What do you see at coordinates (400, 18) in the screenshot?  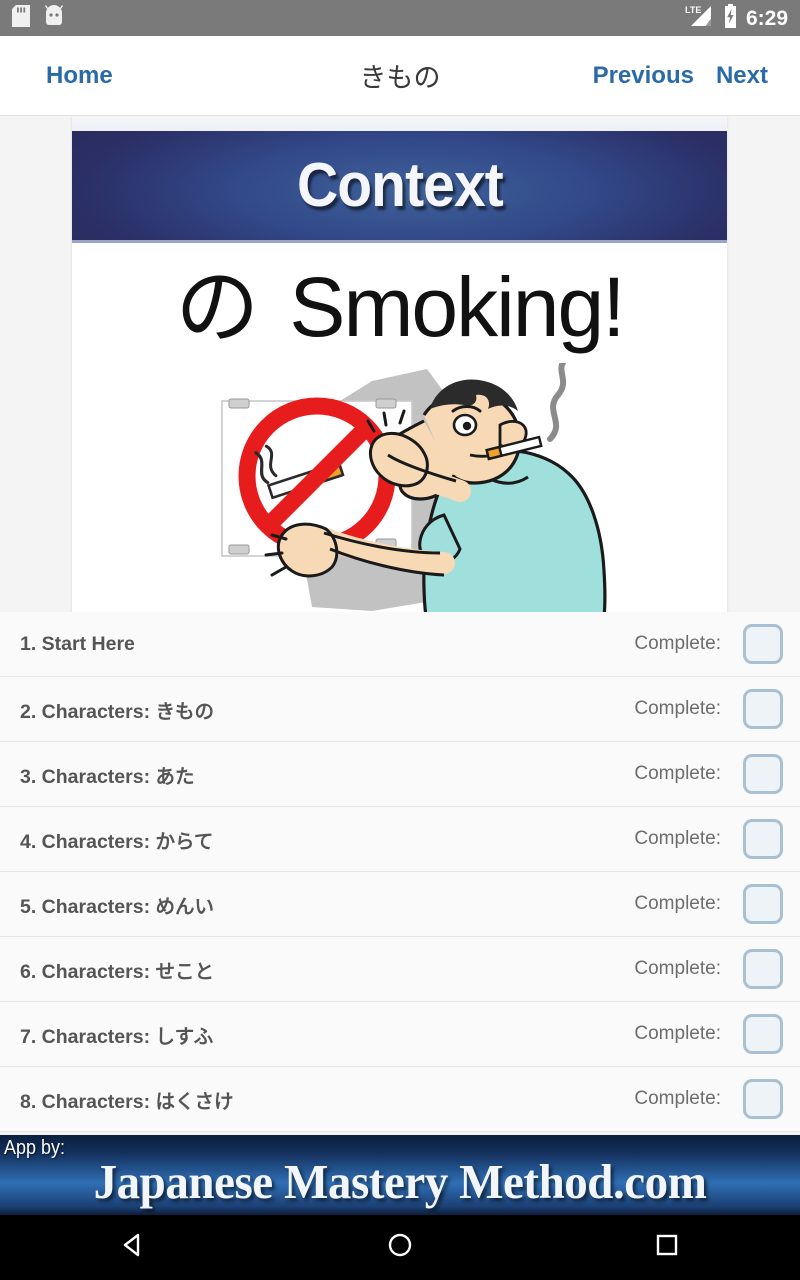 I see `status-bar: LTE 6:29` at bounding box center [400, 18].